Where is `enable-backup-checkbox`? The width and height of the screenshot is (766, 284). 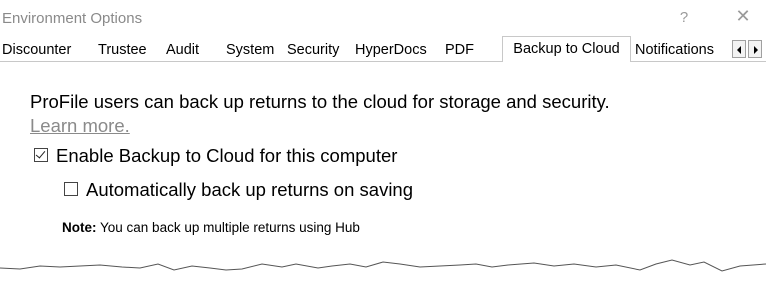
enable-backup-checkbox is located at coordinates (41, 155).